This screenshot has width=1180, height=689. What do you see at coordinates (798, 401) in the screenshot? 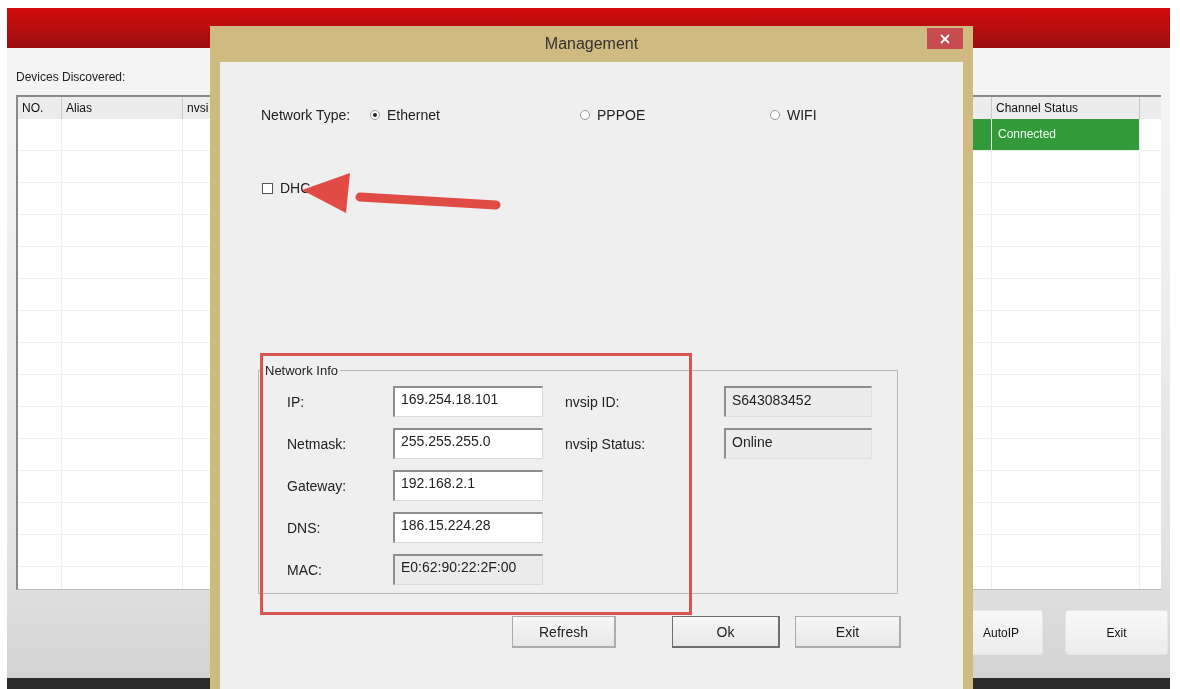
I see `readonly-field: S643083452` at bounding box center [798, 401].